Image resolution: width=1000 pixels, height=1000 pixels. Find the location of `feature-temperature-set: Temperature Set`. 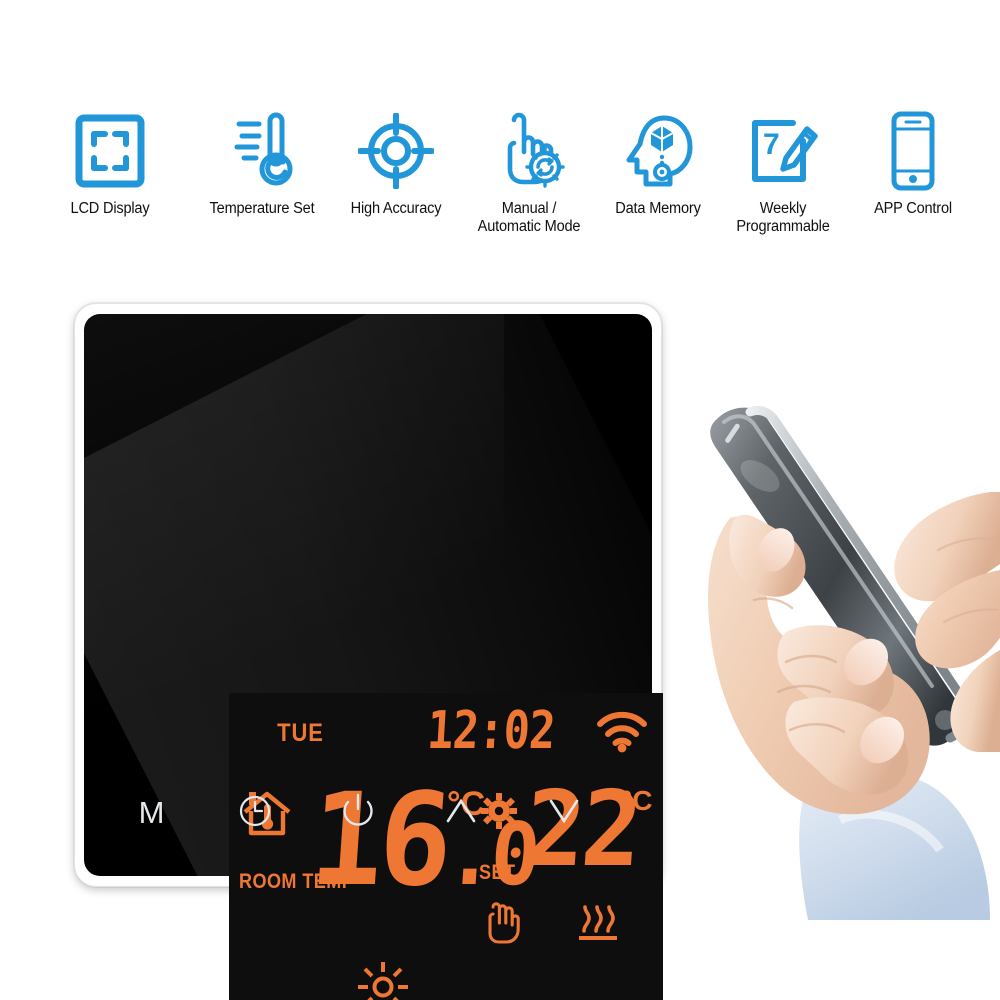

feature-temperature-set: Temperature Set is located at coordinates (262, 165).